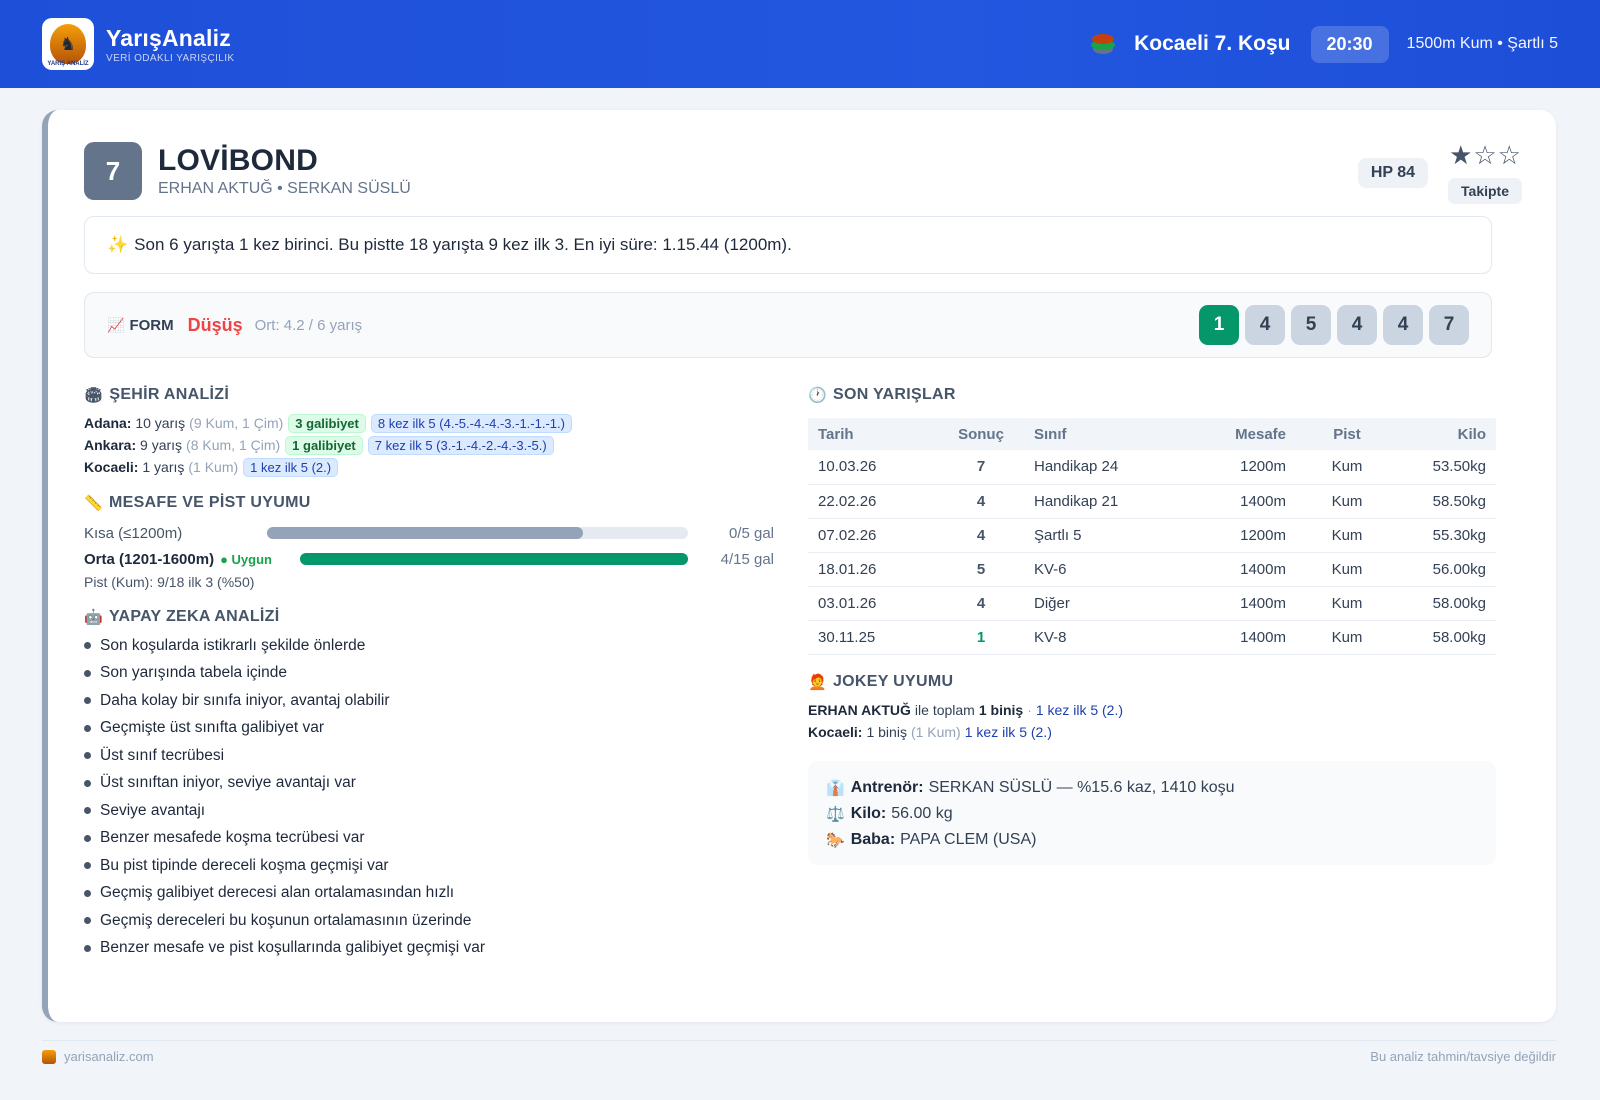 This screenshot has width=1600, height=1100. Describe the element at coordinates (110, 445) in the screenshot. I see `city-name: Ankara:` at that location.